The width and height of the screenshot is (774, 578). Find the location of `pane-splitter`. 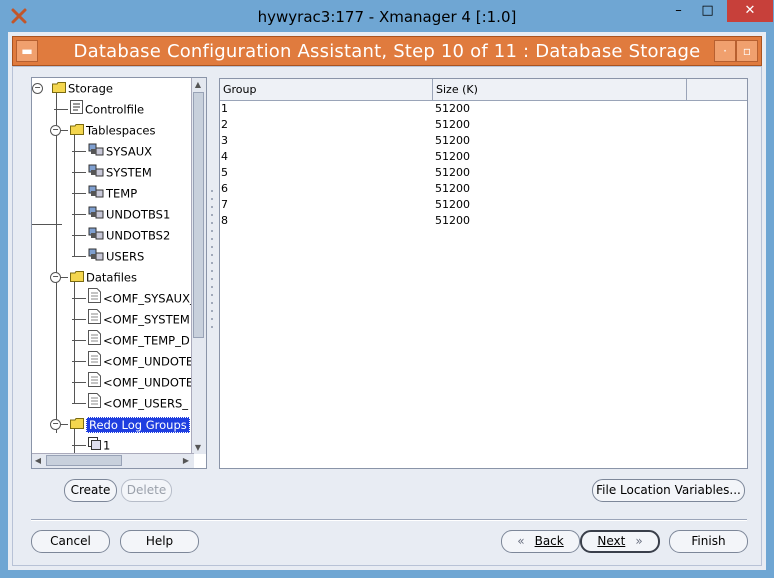

pane-splitter is located at coordinates (212, 267).